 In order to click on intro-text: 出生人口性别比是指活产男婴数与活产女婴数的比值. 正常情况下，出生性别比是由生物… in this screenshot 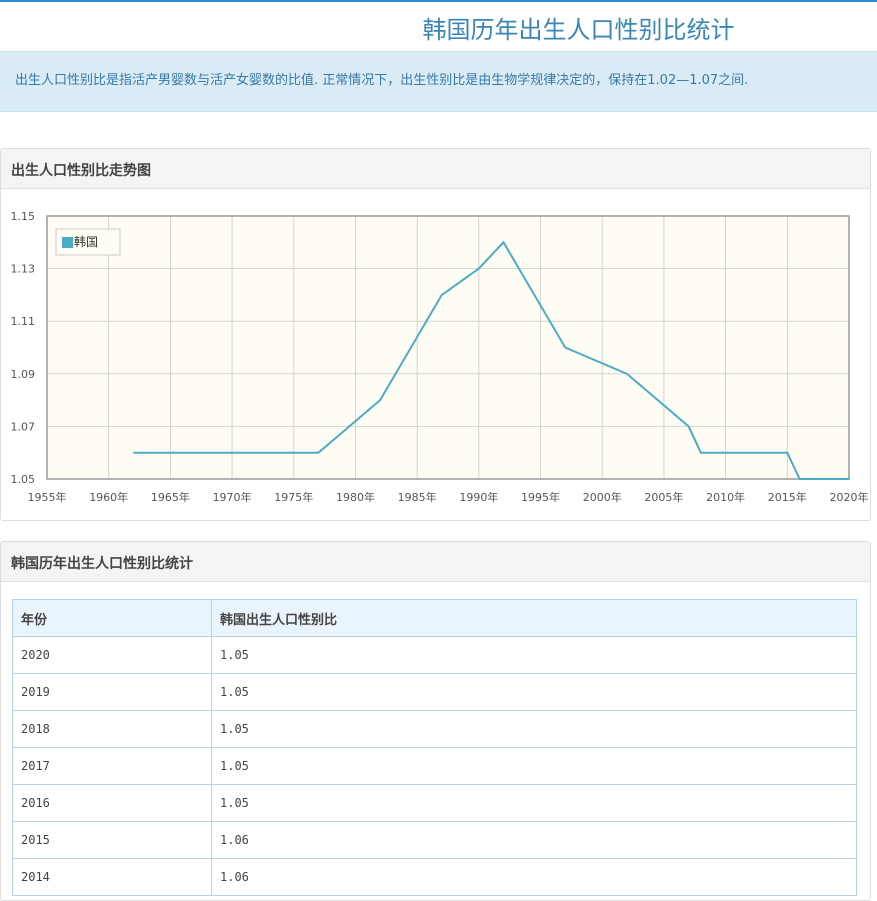, I will do `click(438, 81)`.